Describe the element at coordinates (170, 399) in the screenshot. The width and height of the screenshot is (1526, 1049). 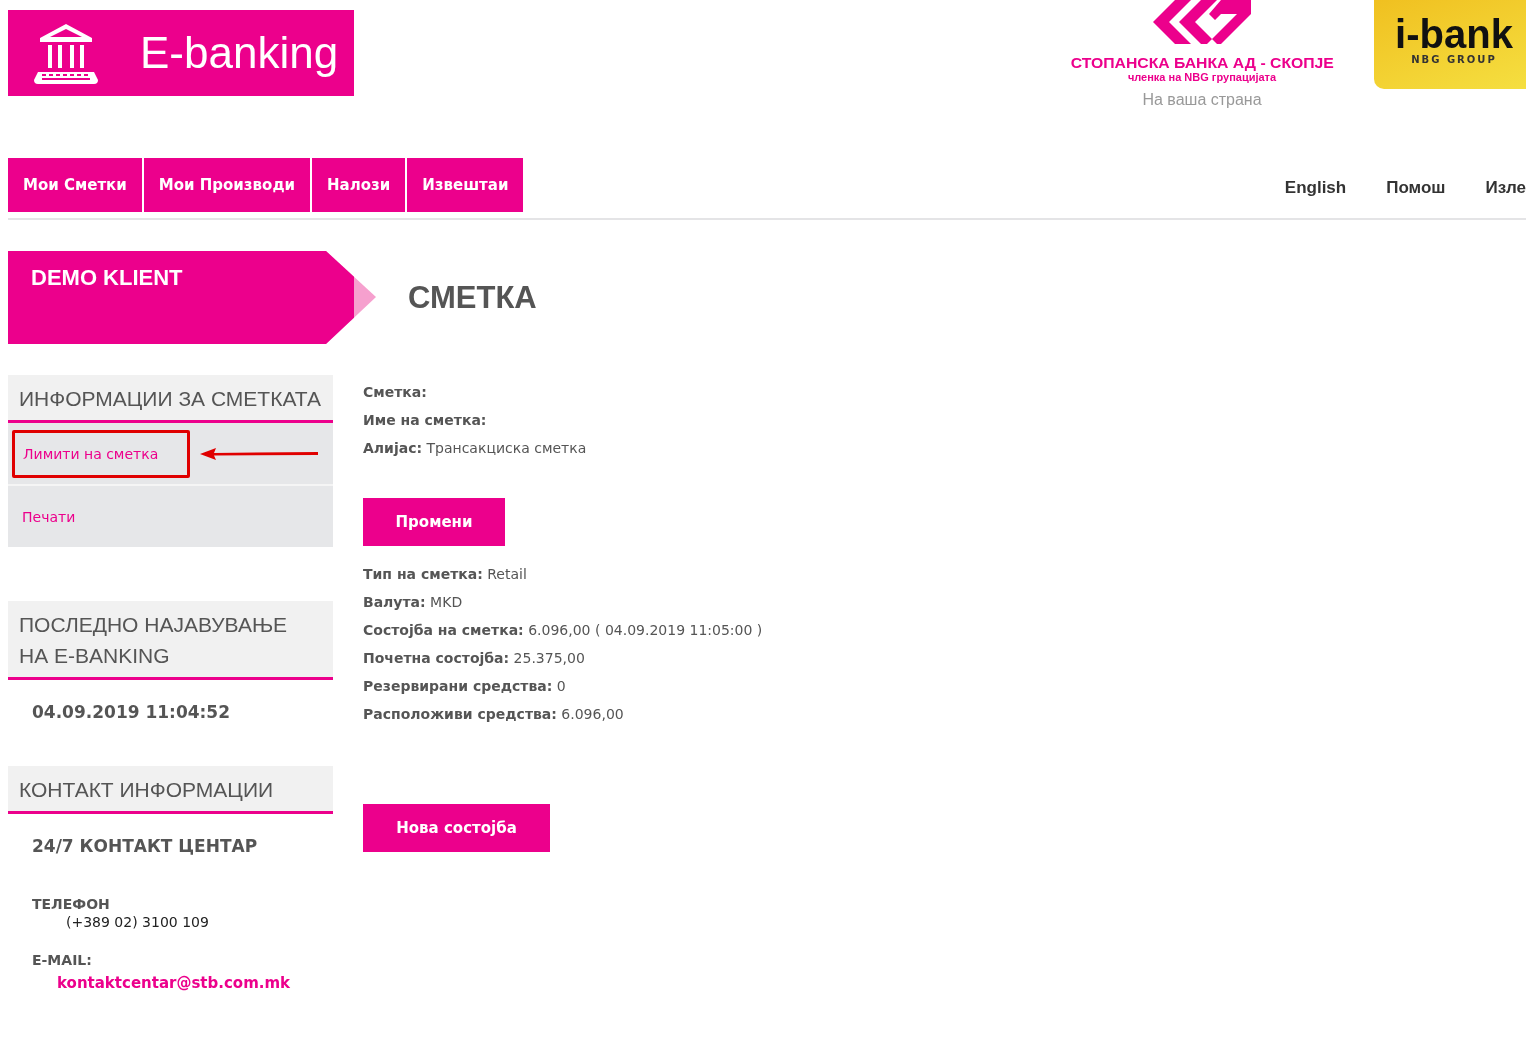
I see `section-heading: ИНФОРМАЦИИ ЗА СМЕТКАТА` at that location.